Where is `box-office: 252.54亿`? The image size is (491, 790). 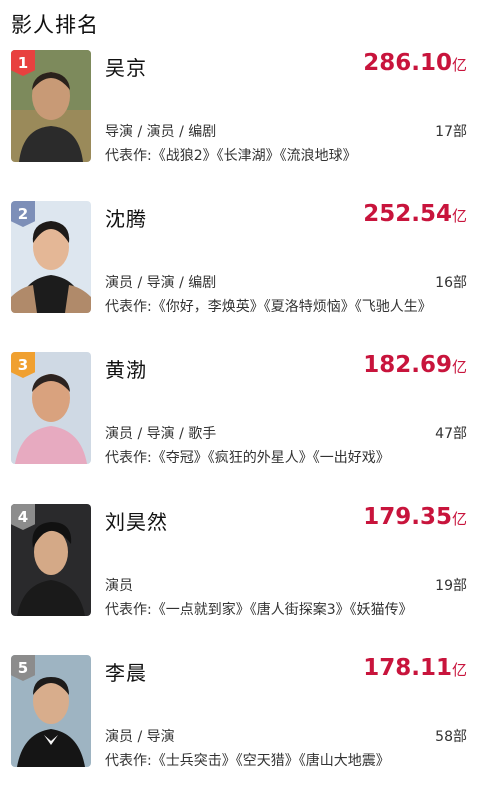
box-office: 252.54亿 is located at coordinates (415, 214).